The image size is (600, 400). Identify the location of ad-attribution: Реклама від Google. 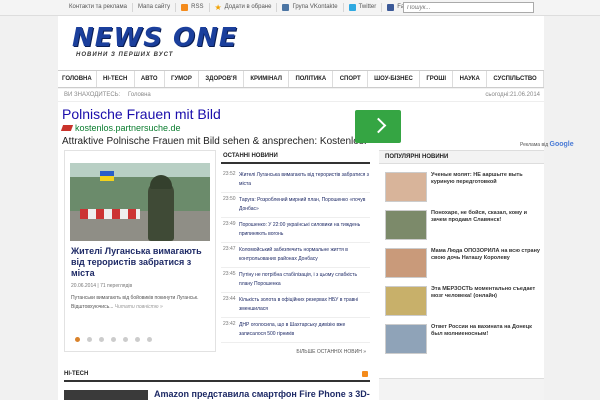
(547, 144).